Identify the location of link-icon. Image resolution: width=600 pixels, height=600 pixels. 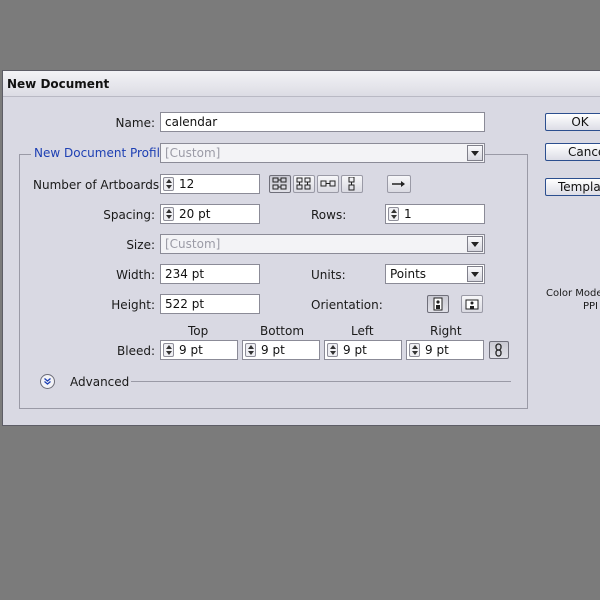
(498, 350).